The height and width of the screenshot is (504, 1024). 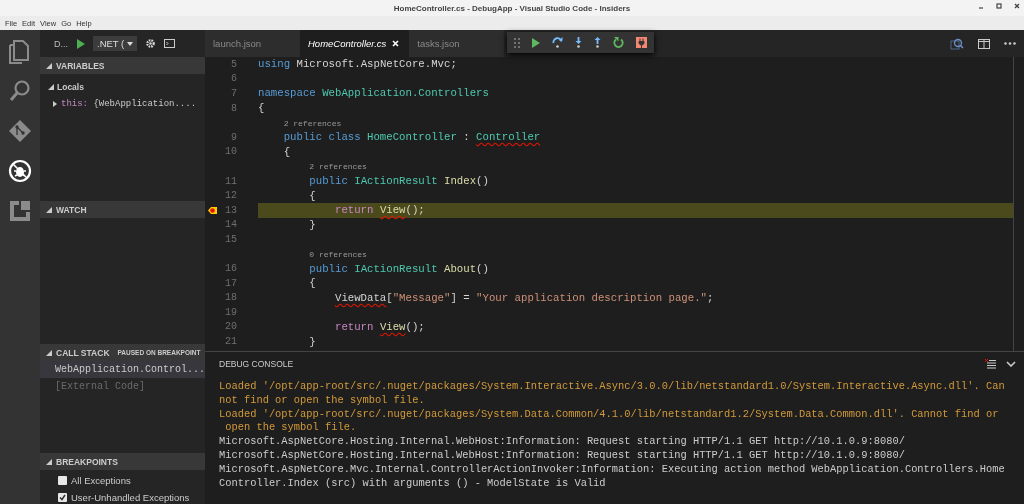 What do you see at coordinates (130, 43) in the screenshot?
I see `caret-icon` at bounding box center [130, 43].